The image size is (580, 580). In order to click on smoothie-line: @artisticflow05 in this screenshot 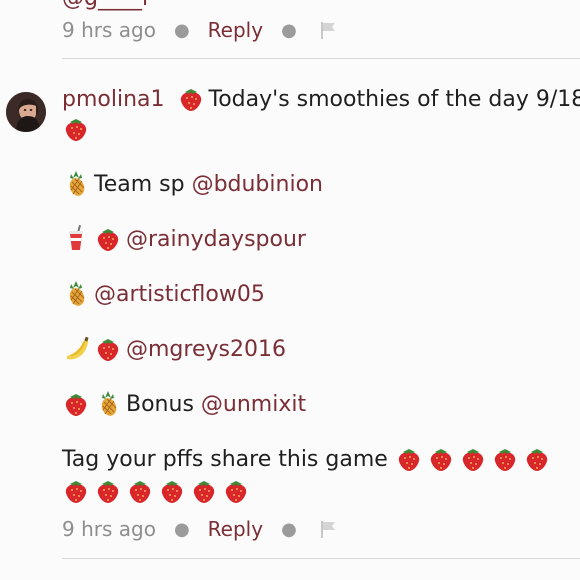, I will do `click(319, 295)`.